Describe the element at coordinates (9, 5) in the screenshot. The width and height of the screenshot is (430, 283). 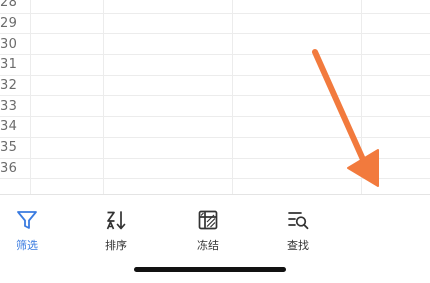
I see `row-number: 28` at that location.